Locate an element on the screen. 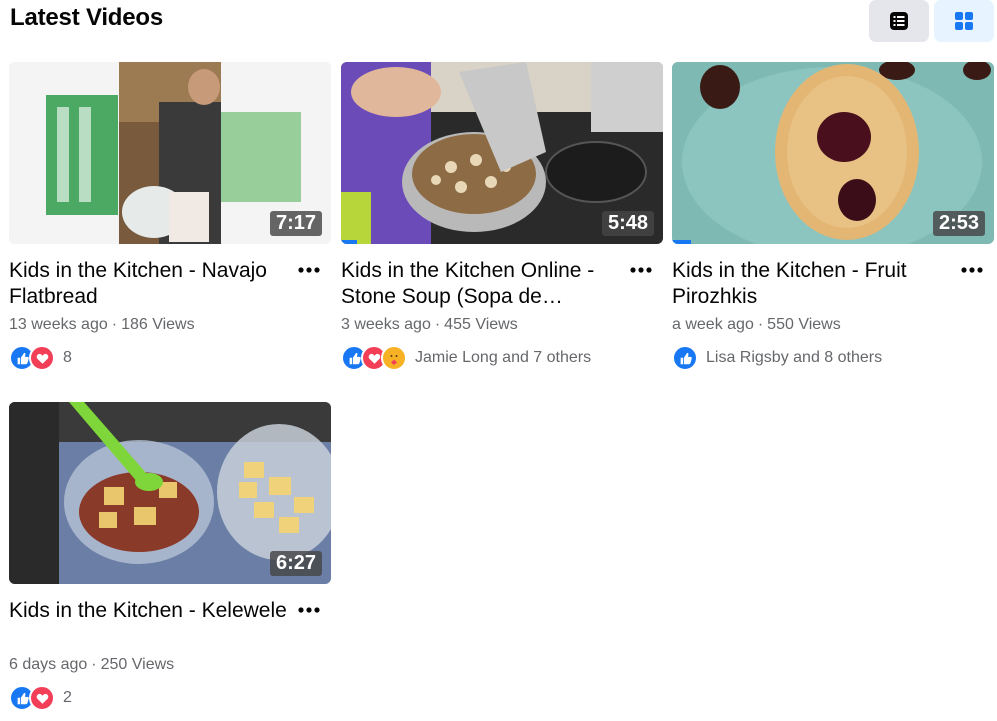 Image resolution: width=997 pixels, height=721 pixels. video-age: 13 weeks ago is located at coordinates (58, 324).